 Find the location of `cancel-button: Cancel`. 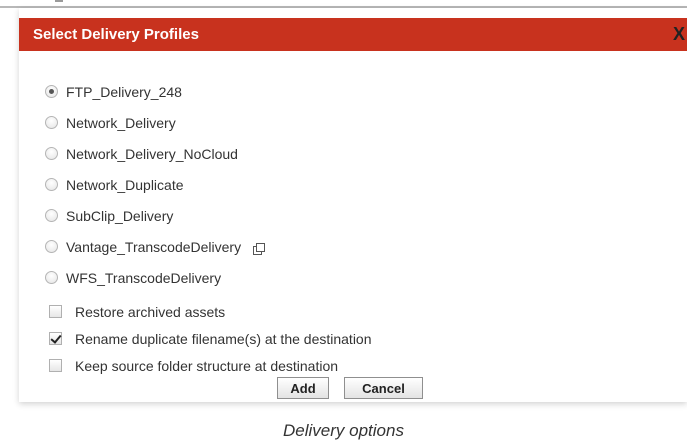

cancel-button: Cancel is located at coordinates (383, 388).